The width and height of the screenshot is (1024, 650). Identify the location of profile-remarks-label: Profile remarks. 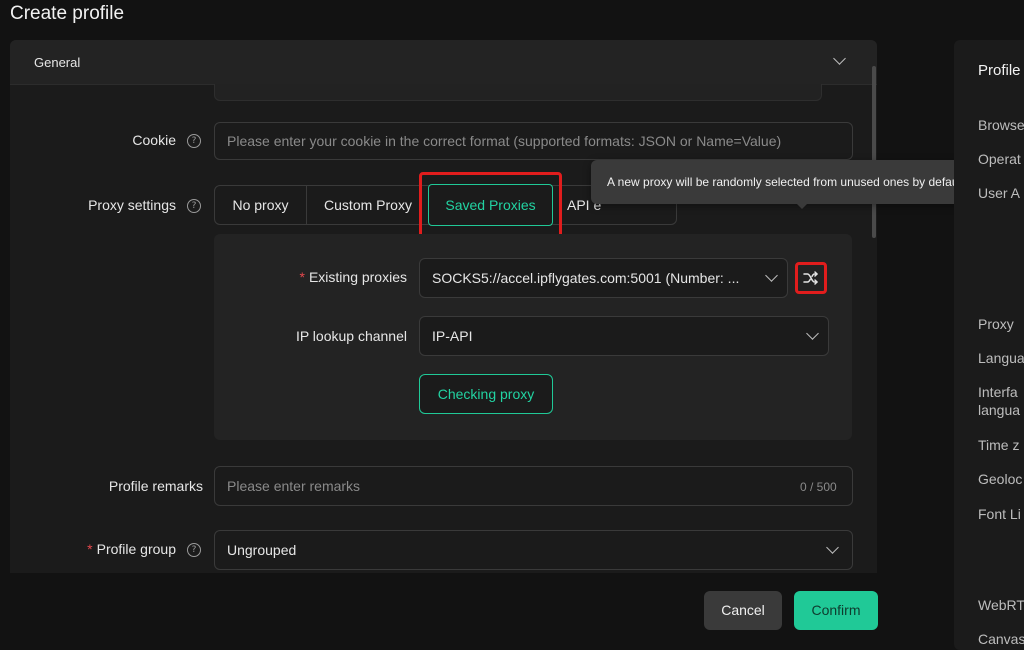
(155, 486).